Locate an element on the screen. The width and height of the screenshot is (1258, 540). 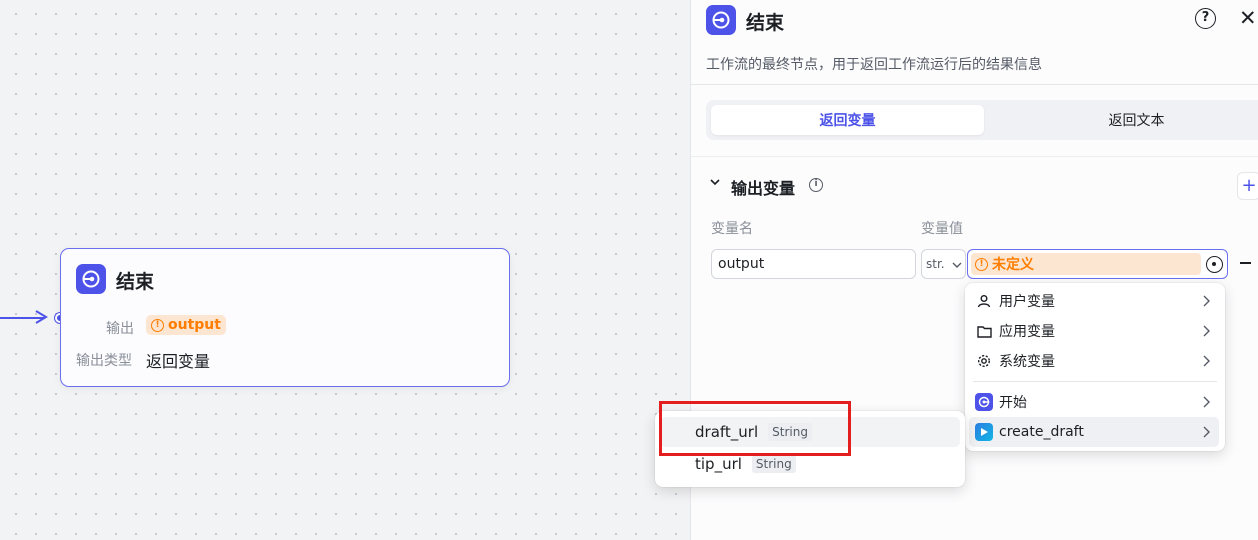
menu-item-start-node: 开始 is located at coordinates (1094, 402).